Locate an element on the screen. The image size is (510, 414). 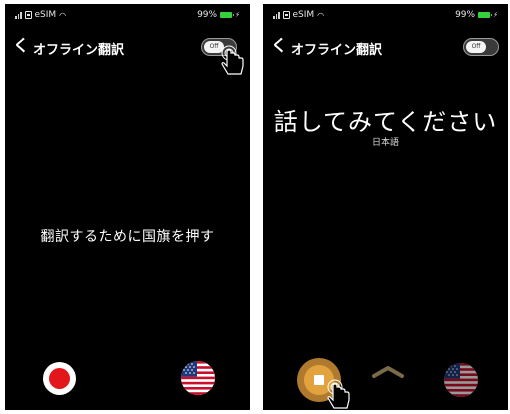
toggle-knob-label: Off is located at coordinates (476, 47).